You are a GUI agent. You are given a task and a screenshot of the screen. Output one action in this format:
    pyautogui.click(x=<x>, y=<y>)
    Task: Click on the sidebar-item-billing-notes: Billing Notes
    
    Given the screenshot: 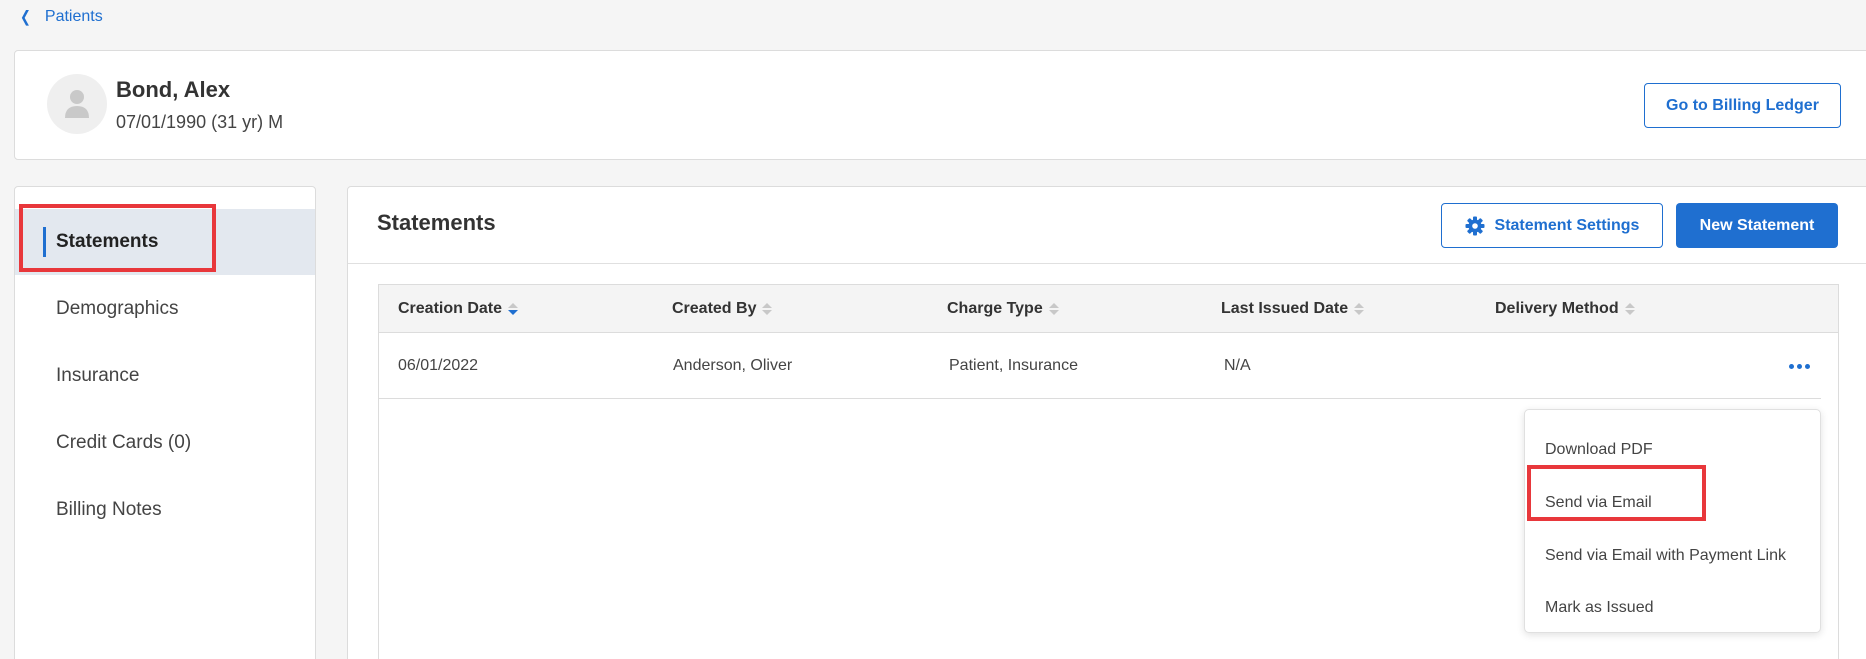 What is the action you would take?
    pyautogui.click(x=165, y=510)
    